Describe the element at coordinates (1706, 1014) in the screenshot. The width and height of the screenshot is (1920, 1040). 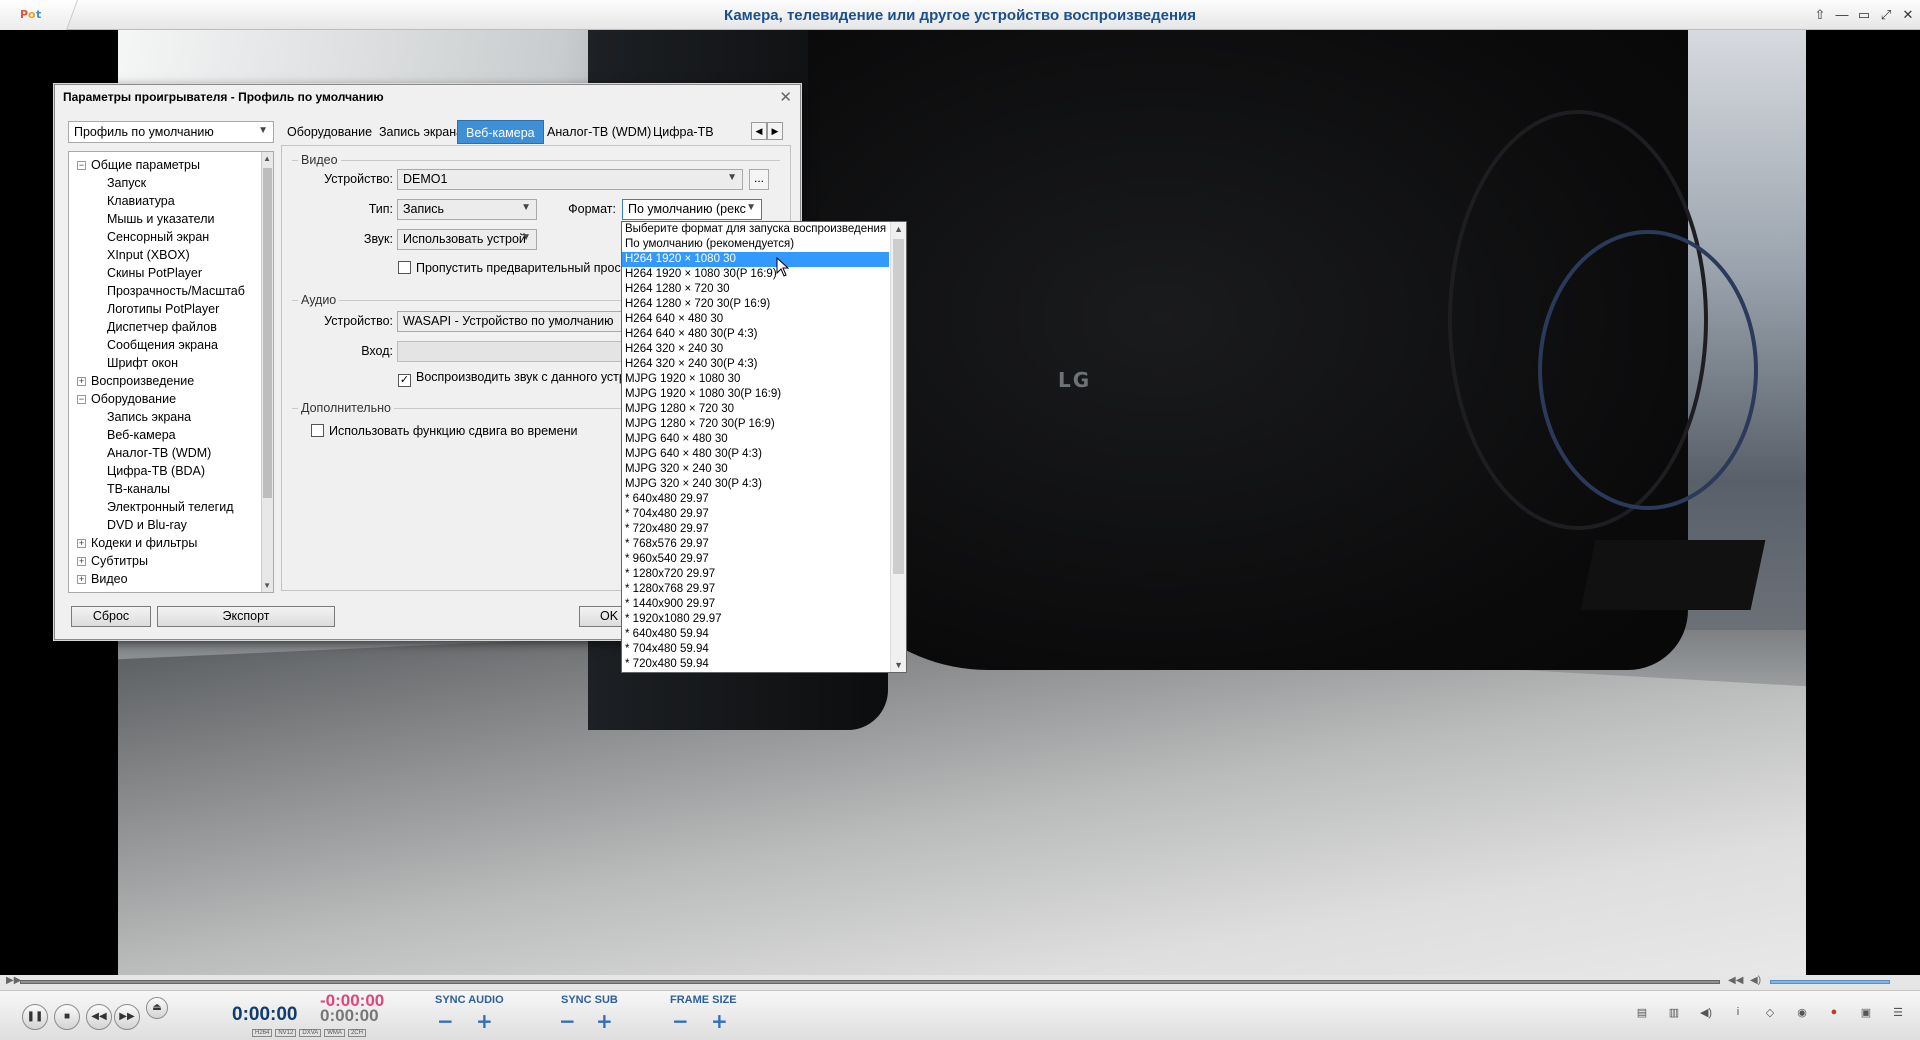
I see `audio-icon: ◀)` at that location.